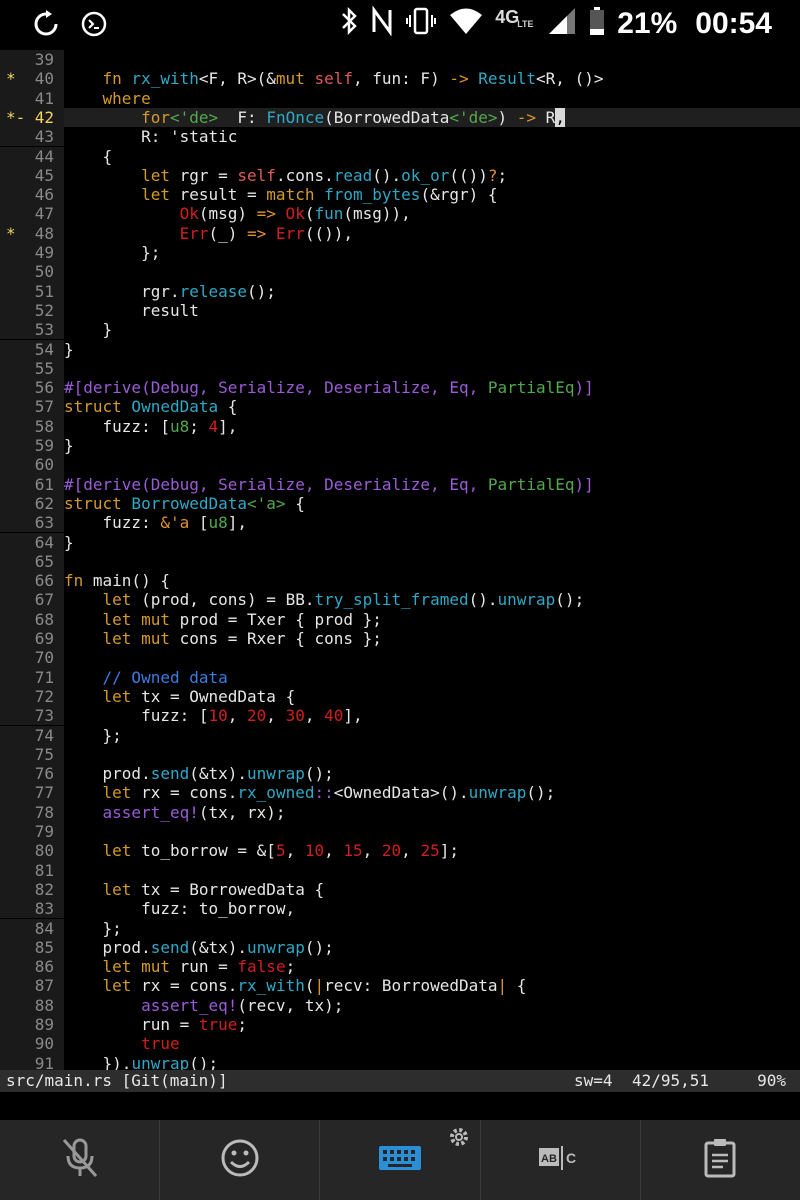 The image size is (800, 1200). Describe the element at coordinates (44, 291) in the screenshot. I see `line-number: 51` at that location.